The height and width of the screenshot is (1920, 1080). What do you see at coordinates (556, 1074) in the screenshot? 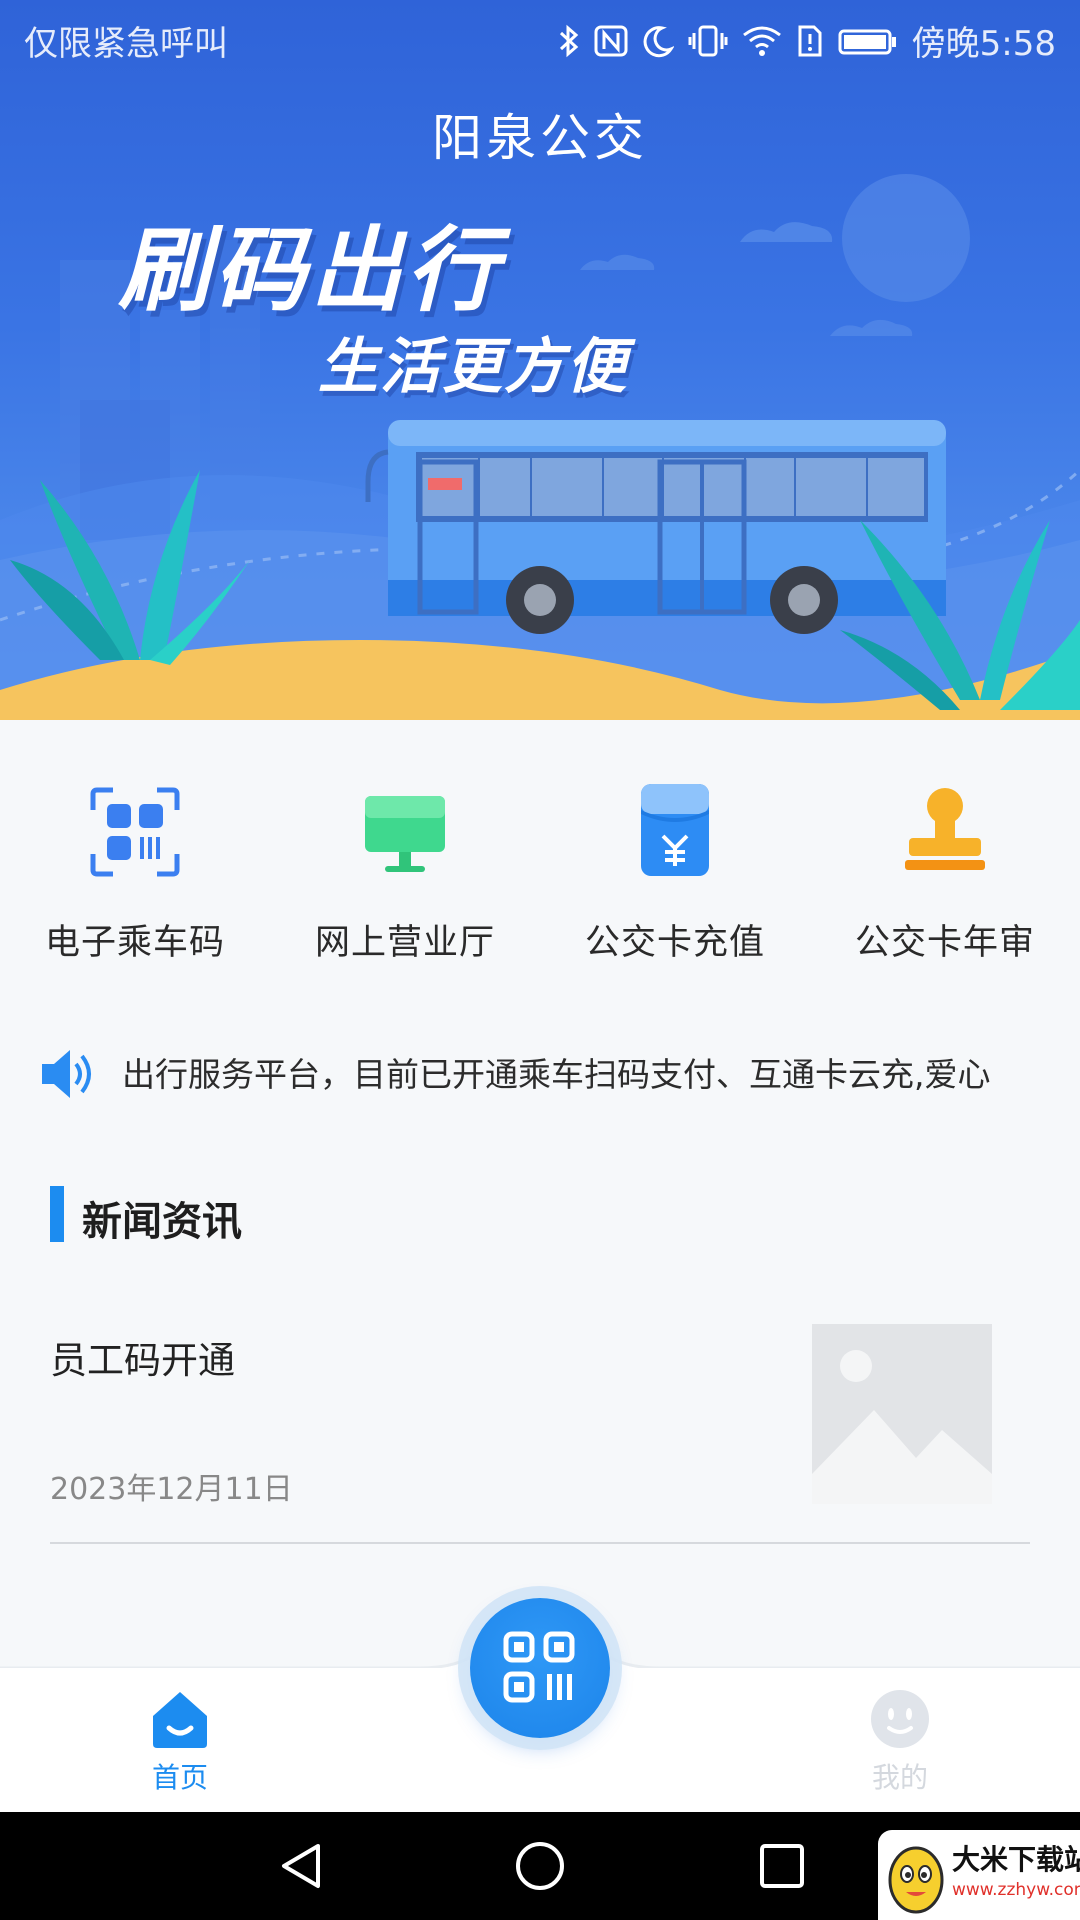
I see `notice-text: 出行服务平台，目前已开通乘车扫码支付、互通卡云充,爱心` at bounding box center [556, 1074].